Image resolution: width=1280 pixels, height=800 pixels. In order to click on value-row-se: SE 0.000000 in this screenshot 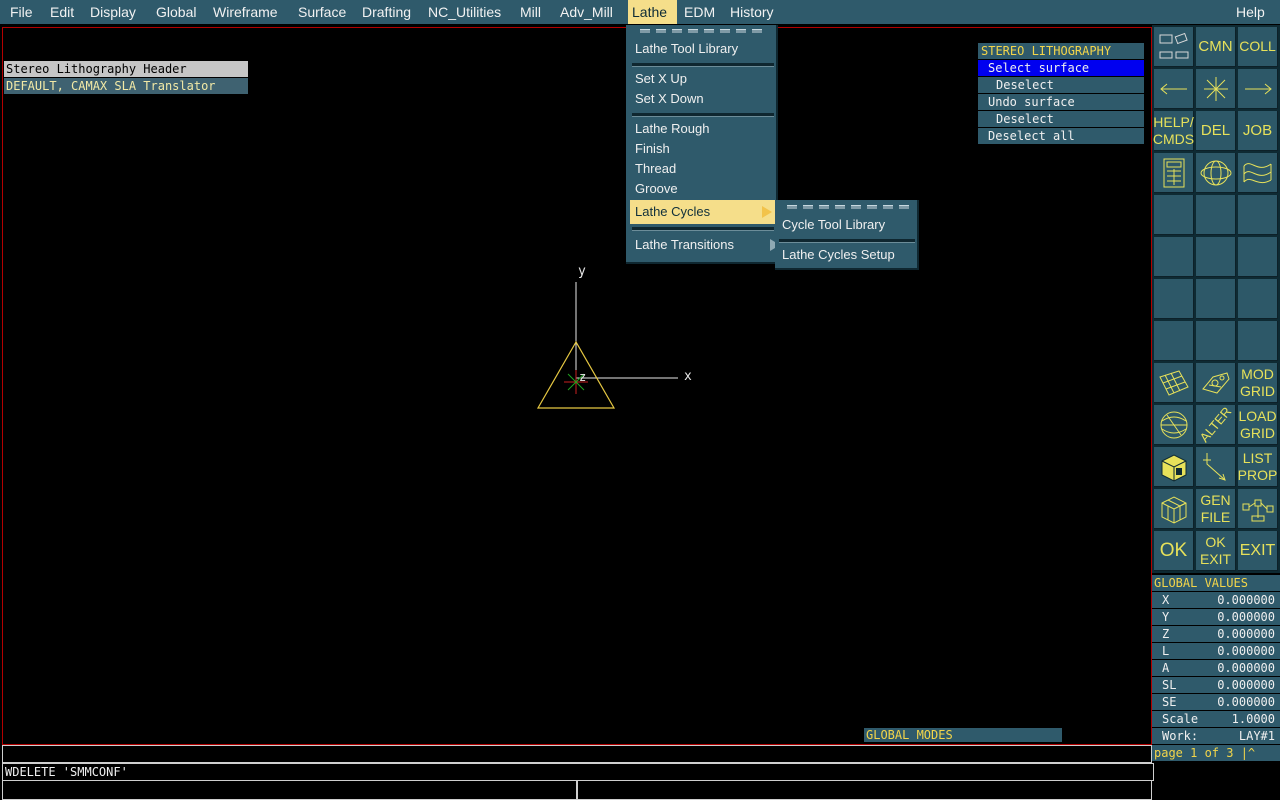, I will do `click(1216, 702)`.